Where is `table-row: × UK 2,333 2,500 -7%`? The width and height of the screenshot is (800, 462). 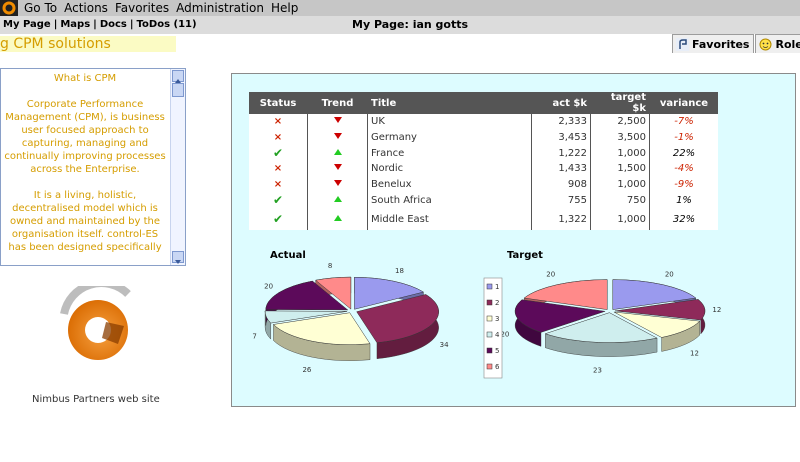
table-row: × UK 2,333 2,500 -7% is located at coordinates (483, 122).